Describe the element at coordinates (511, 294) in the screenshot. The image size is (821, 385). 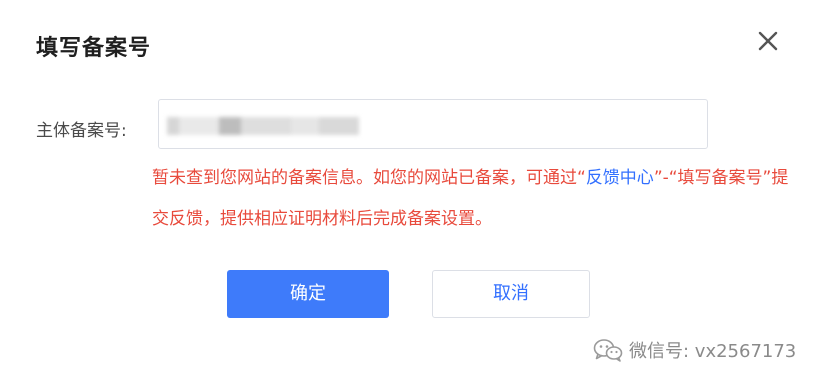
I see `cancel-button: 取消` at that location.